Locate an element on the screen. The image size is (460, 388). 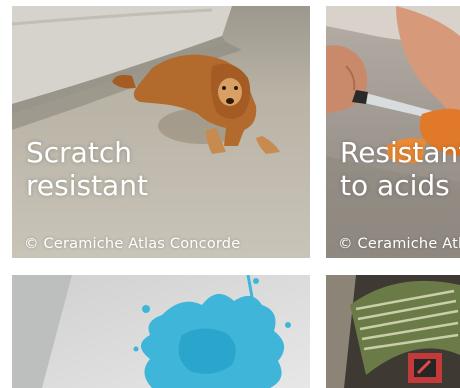
tile-caption: Resistant to acids is located at coordinates (400, 169).